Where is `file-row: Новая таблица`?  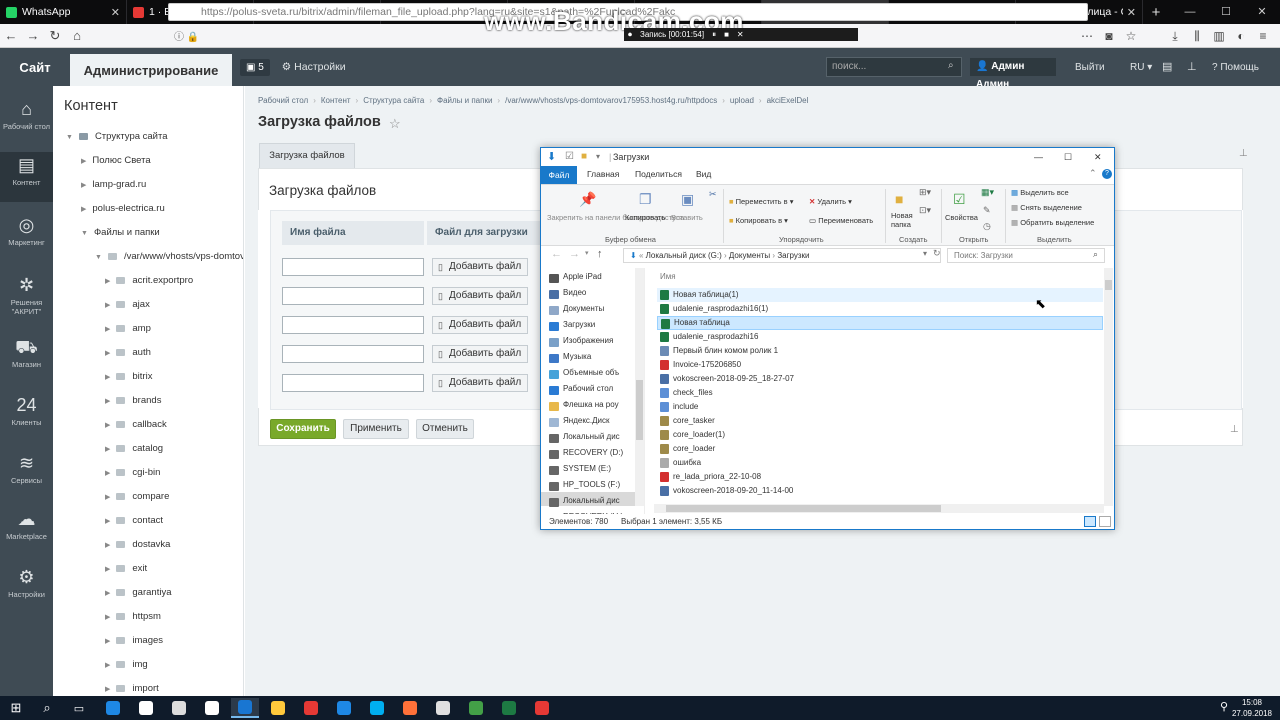 file-row: Новая таблица is located at coordinates (880, 323).